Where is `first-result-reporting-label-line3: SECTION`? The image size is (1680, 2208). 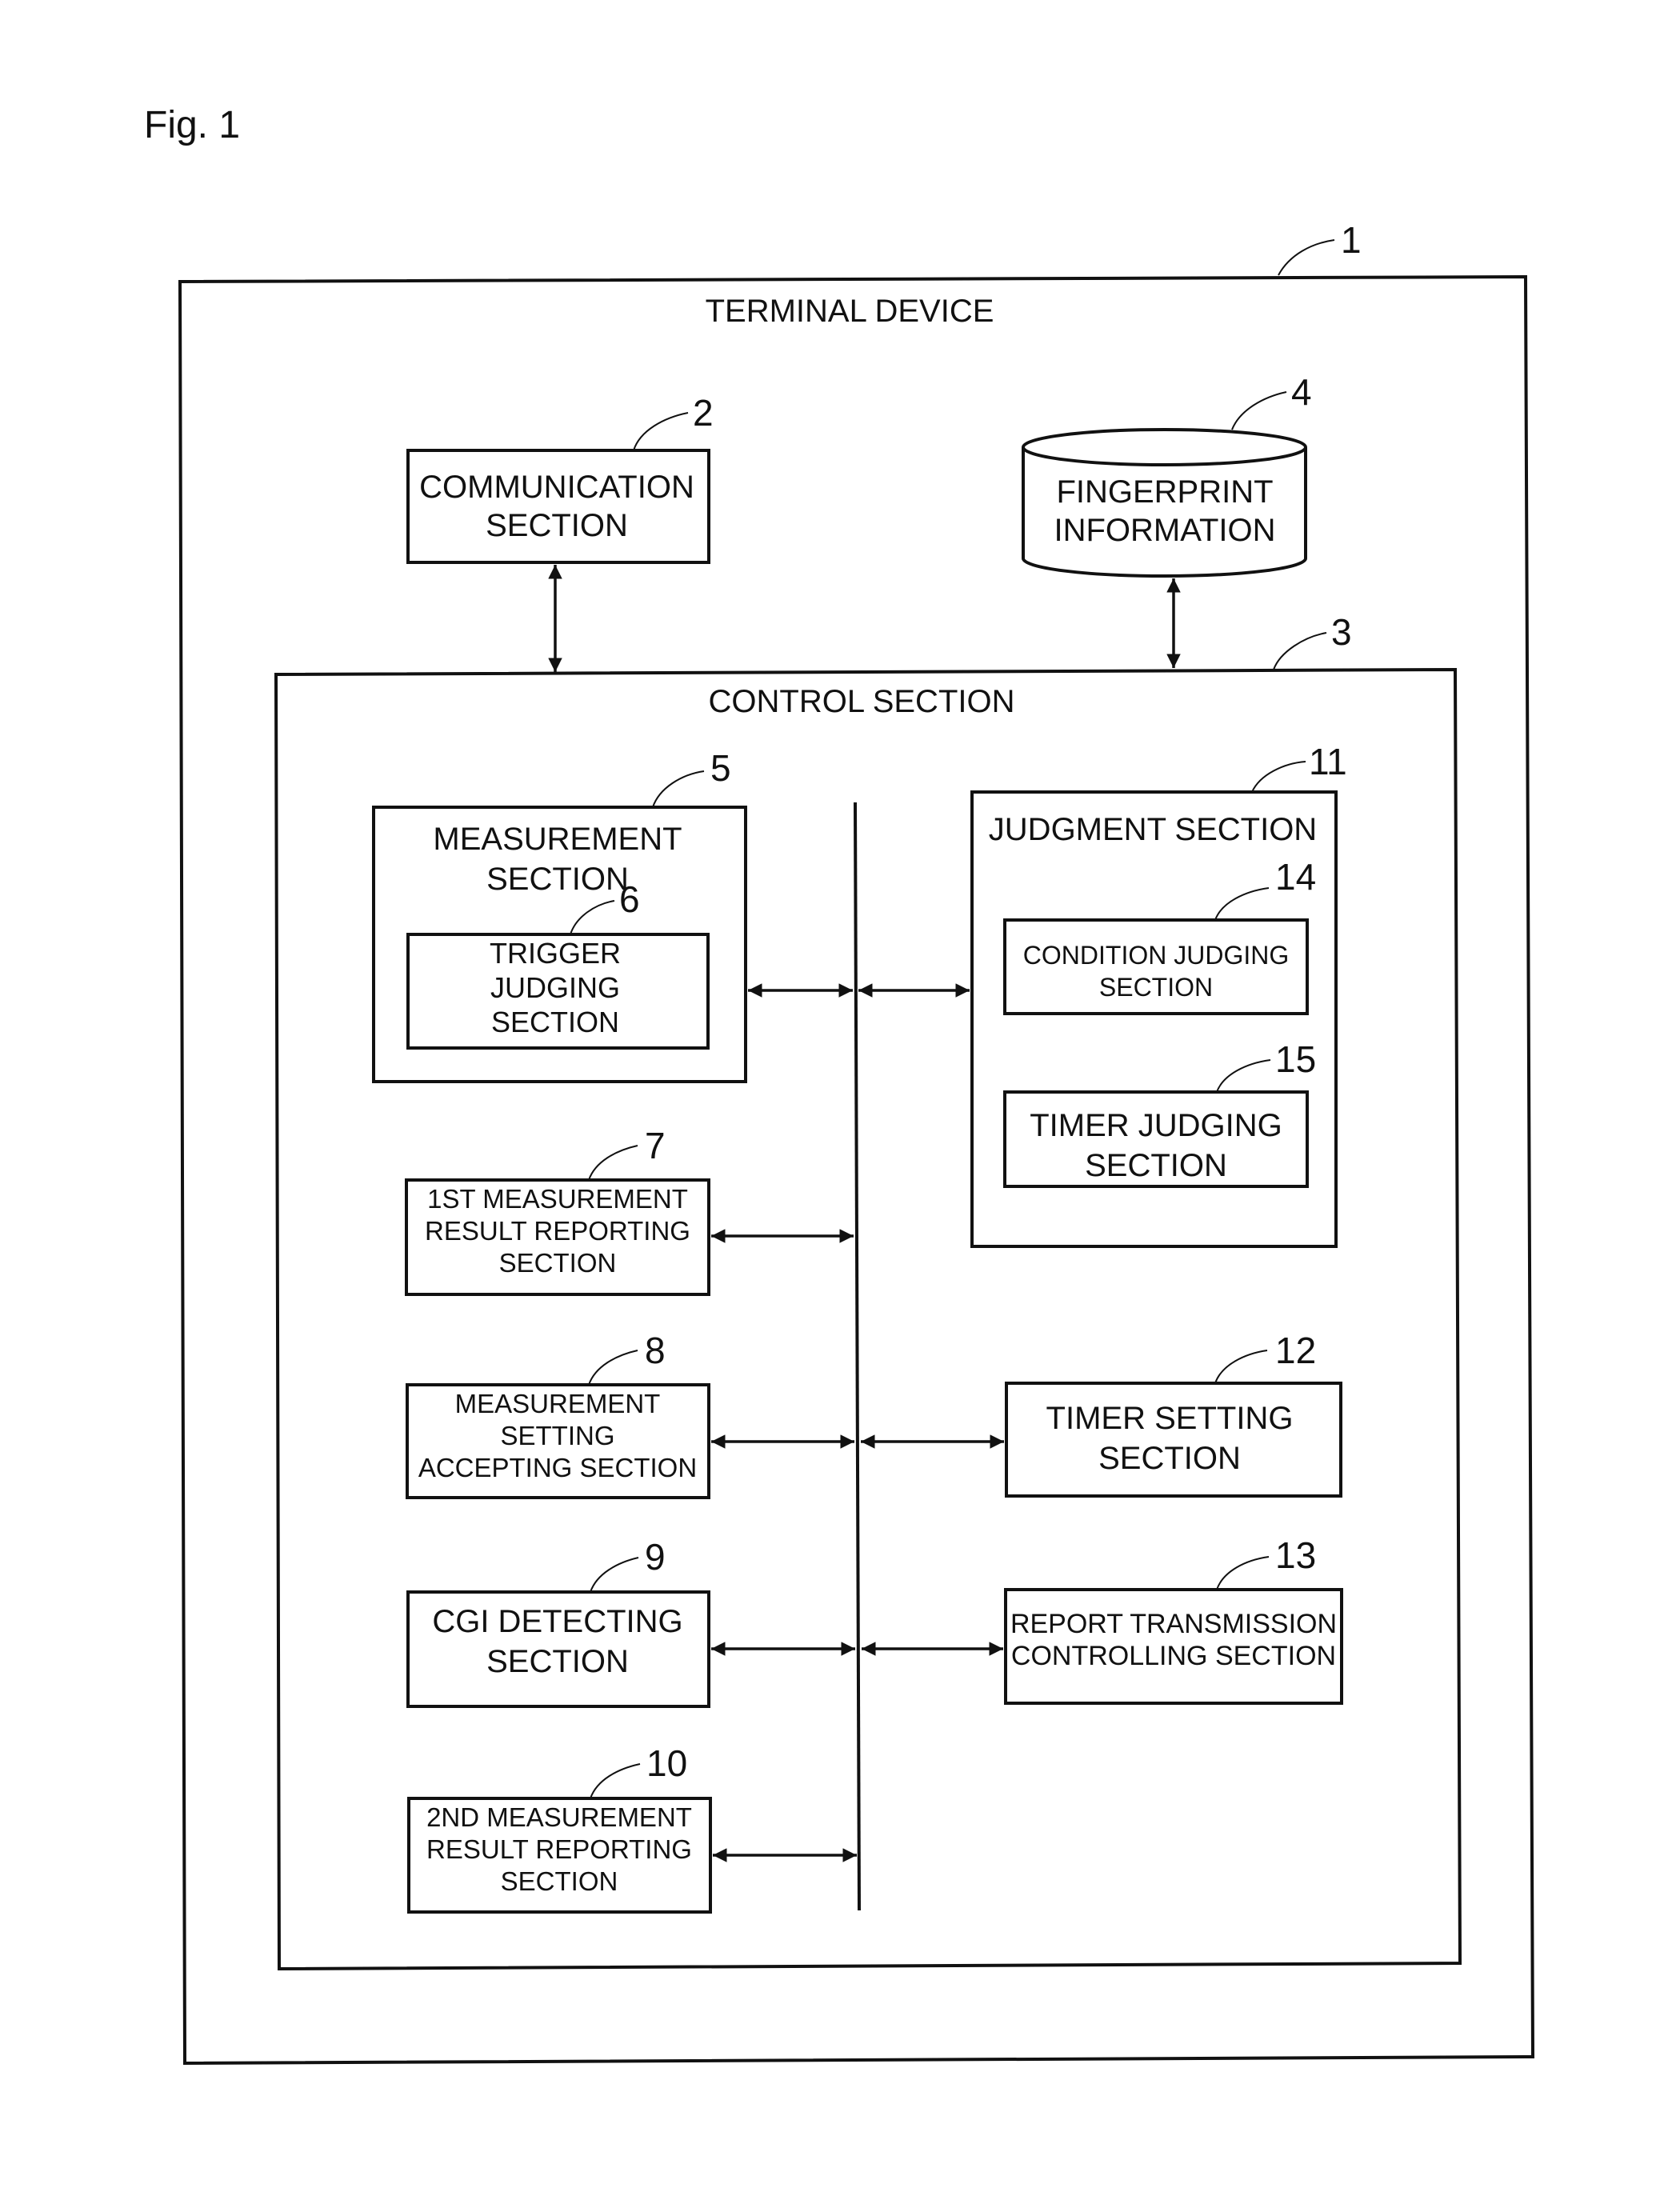
first-result-reporting-label-line3: SECTION is located at coordinates (558, 1263).